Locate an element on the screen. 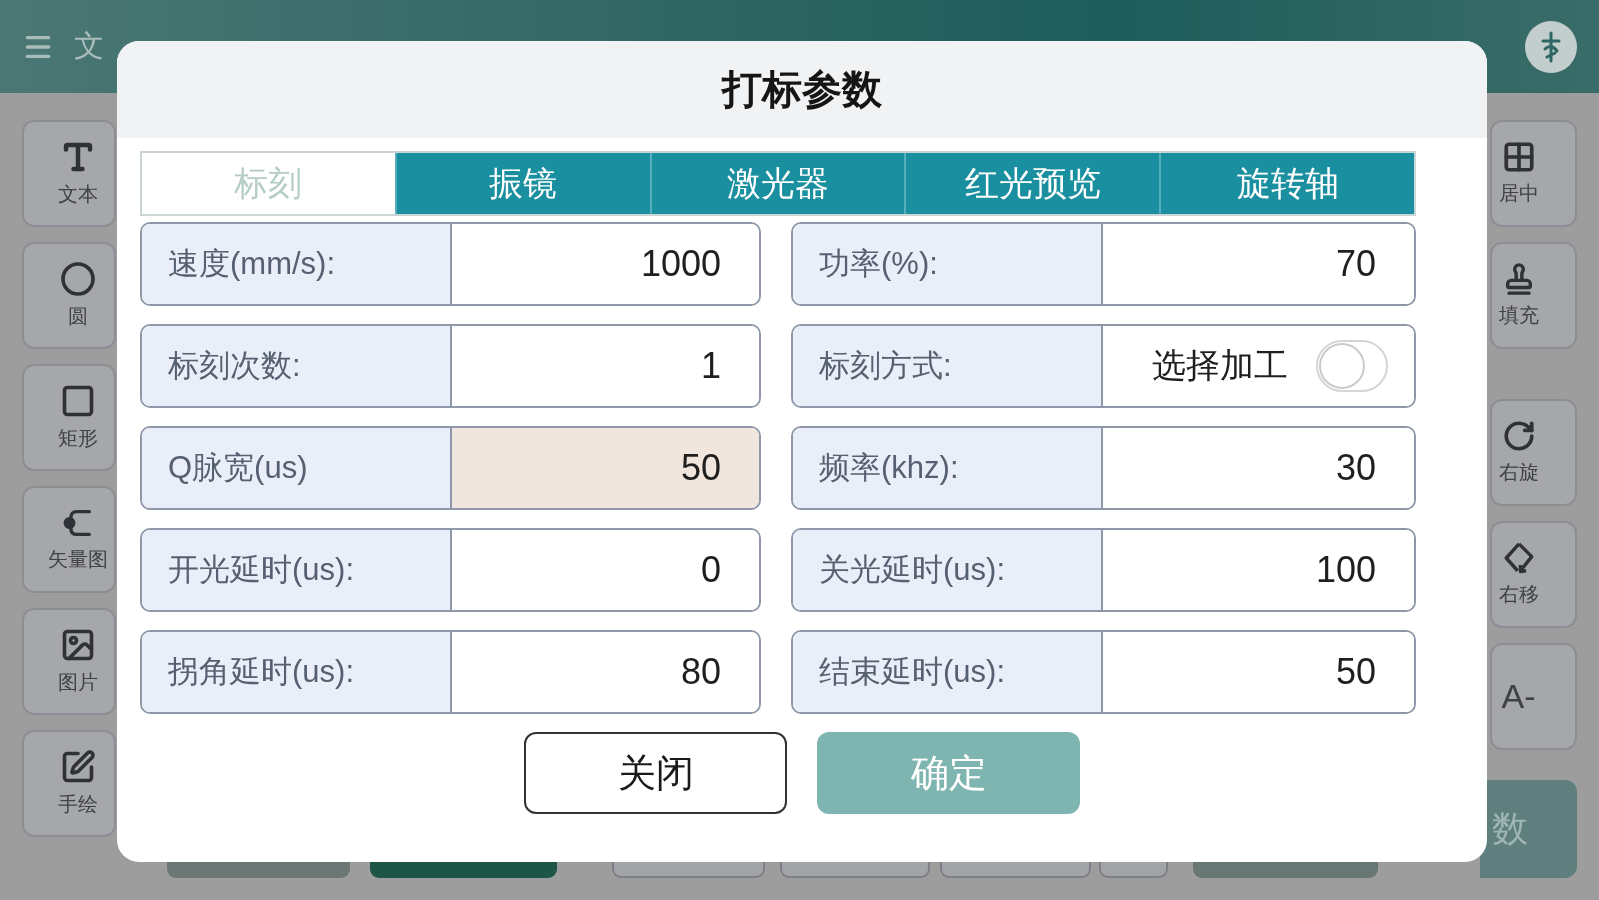 The height and width of the screenshot is (900, 1599). toggle-label: 选择加工 is located at coordinates (1220, 365).